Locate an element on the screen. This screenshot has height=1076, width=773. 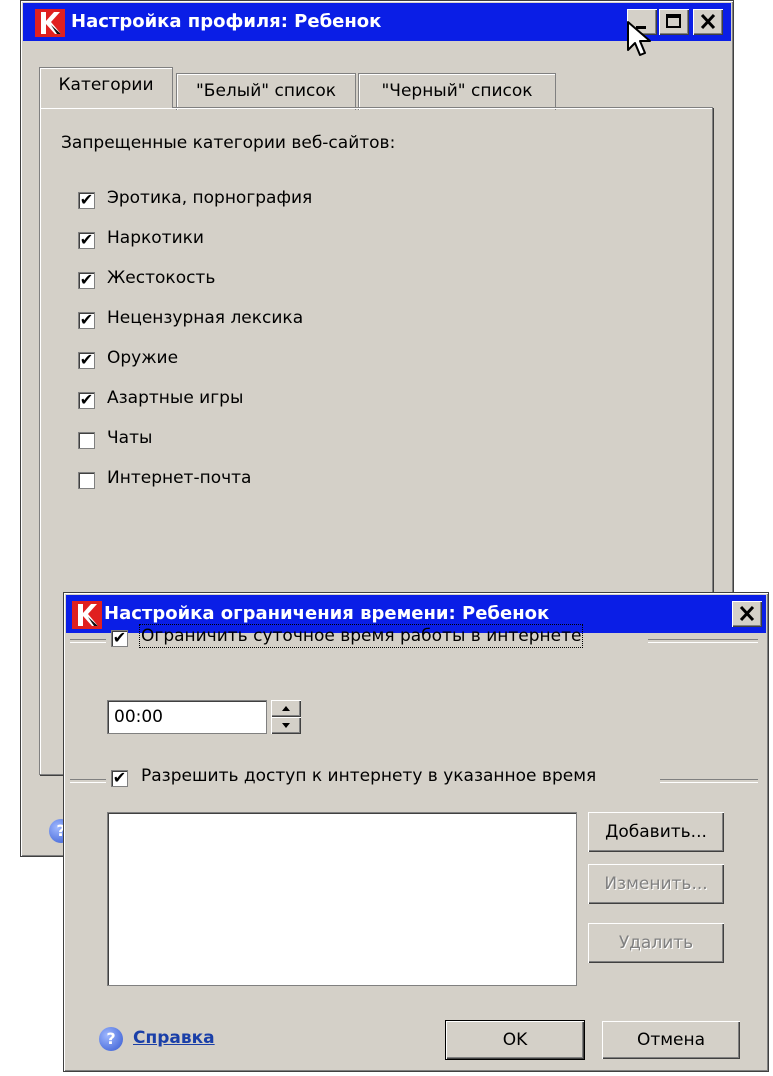
arrow-up-icon is located at coordinates (286, 708).